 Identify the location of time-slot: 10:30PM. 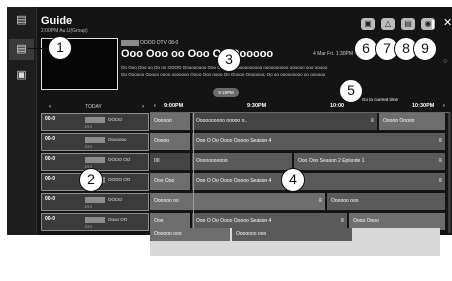
(423, 106).